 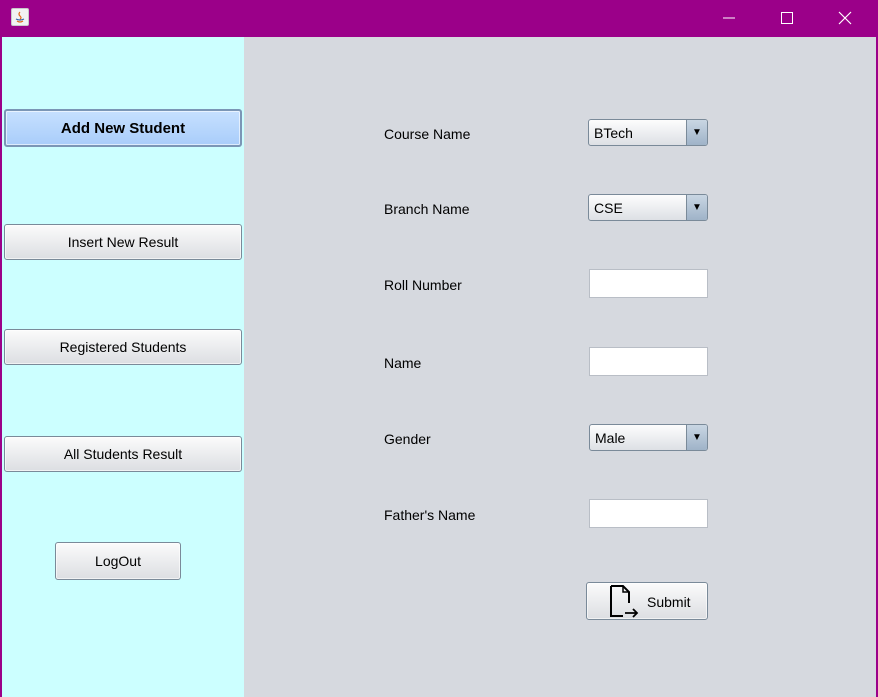 I want to click on gender-label: Gender, so click(x=407, y=439).